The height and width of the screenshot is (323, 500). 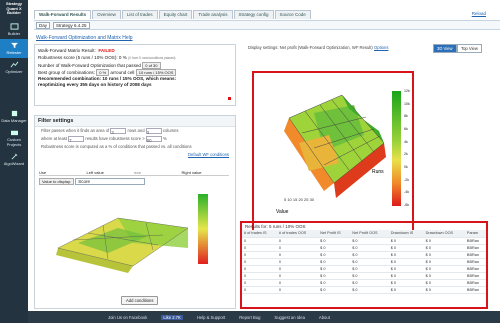 What do you see at coordinates (139, 14) in the screenshot?
I see `tab-list-of-trades: List of trades` at bounding box center [139, 14].